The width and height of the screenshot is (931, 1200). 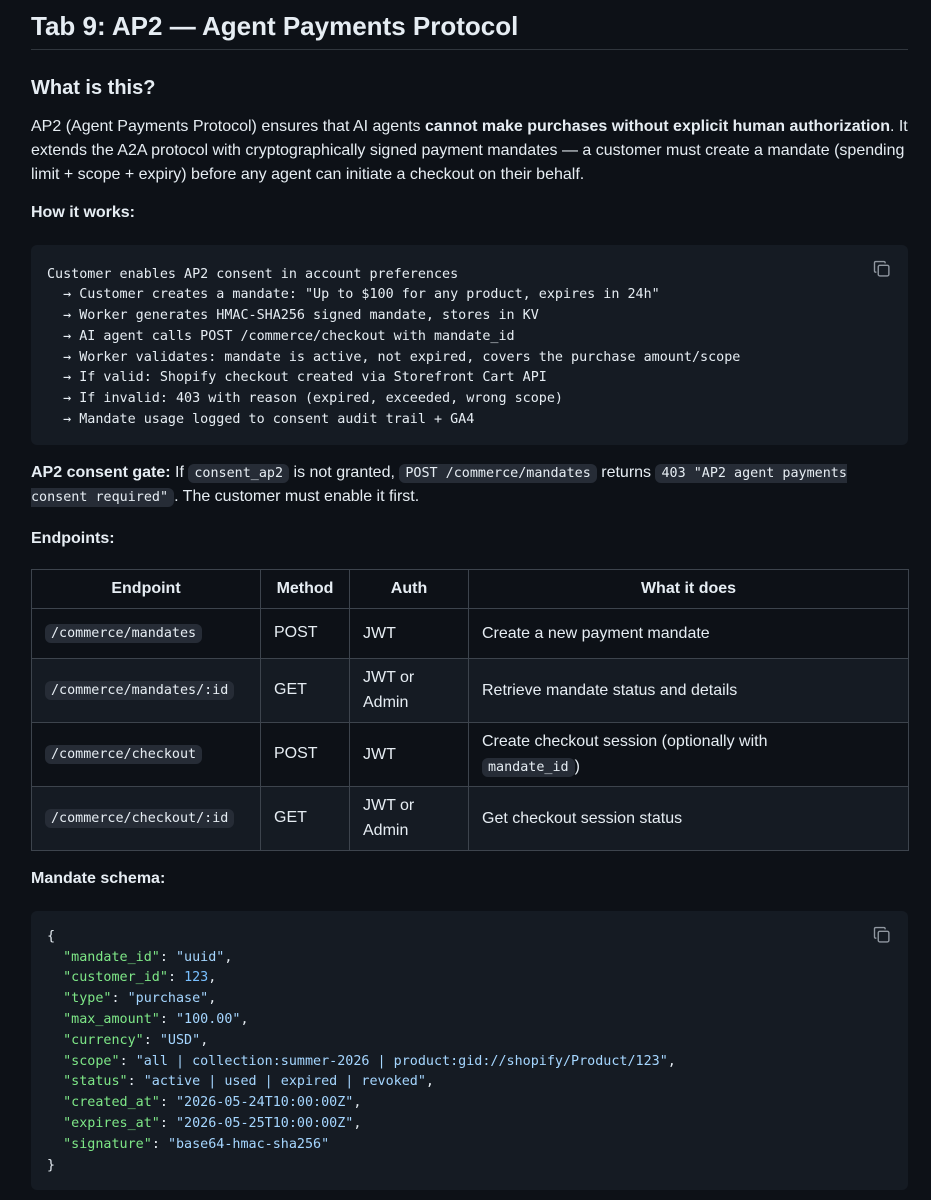 What do you see at coordinates (596, 633) in the screenshot?
I see `desc-text: Create a new payment mandate` at bounding box center [596, 633].